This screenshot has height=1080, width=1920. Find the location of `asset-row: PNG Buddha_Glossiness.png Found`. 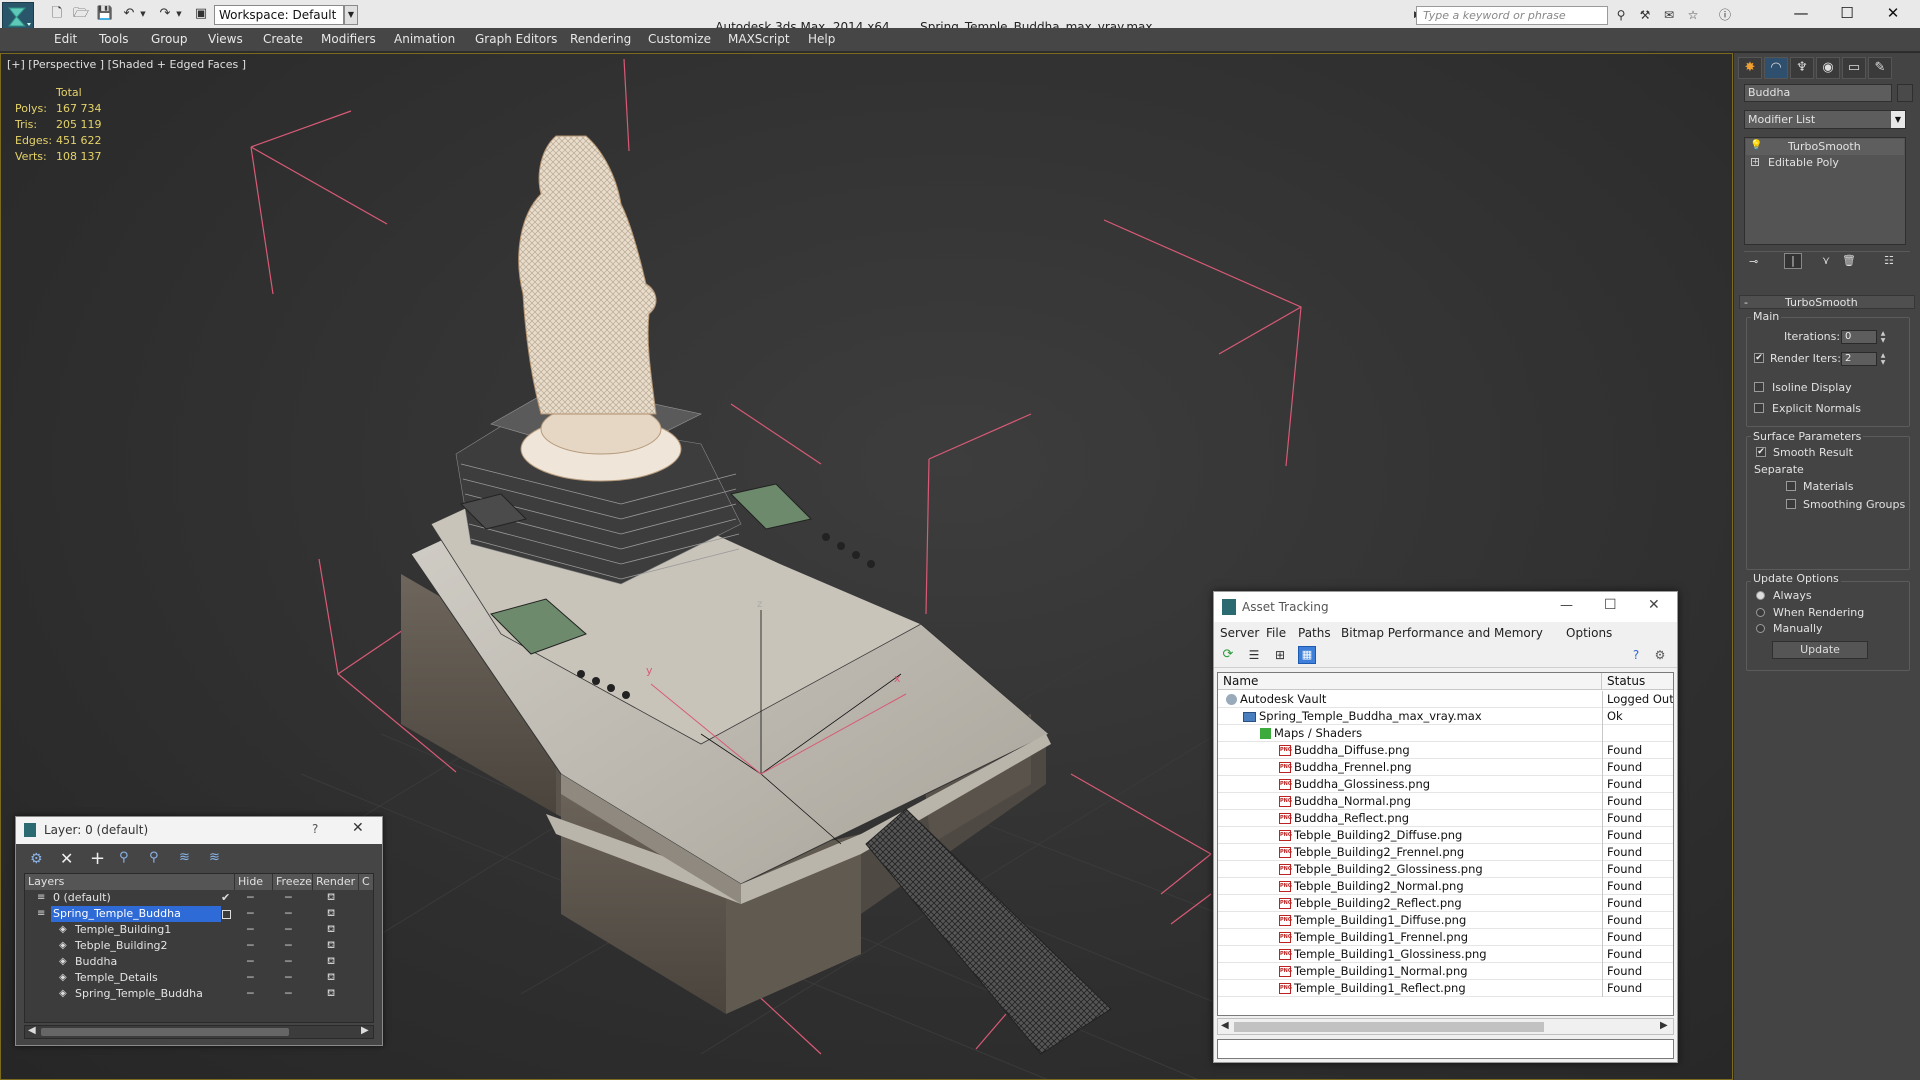

asset-row: PNG Buddha_Glossiness.png Found is located at coordinates (1445, 784).